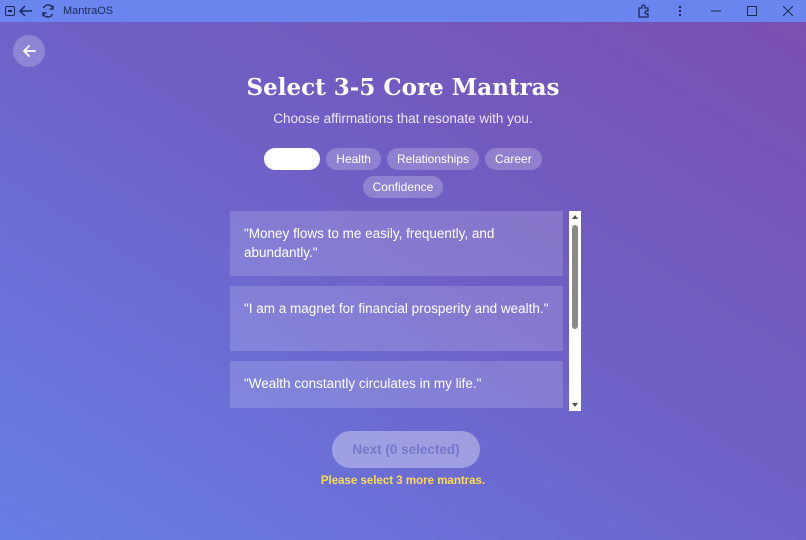 Image resolution: width=806 pixels, height=540 pixels. I want to click on scrollbar-thumb, so click(575, 277).